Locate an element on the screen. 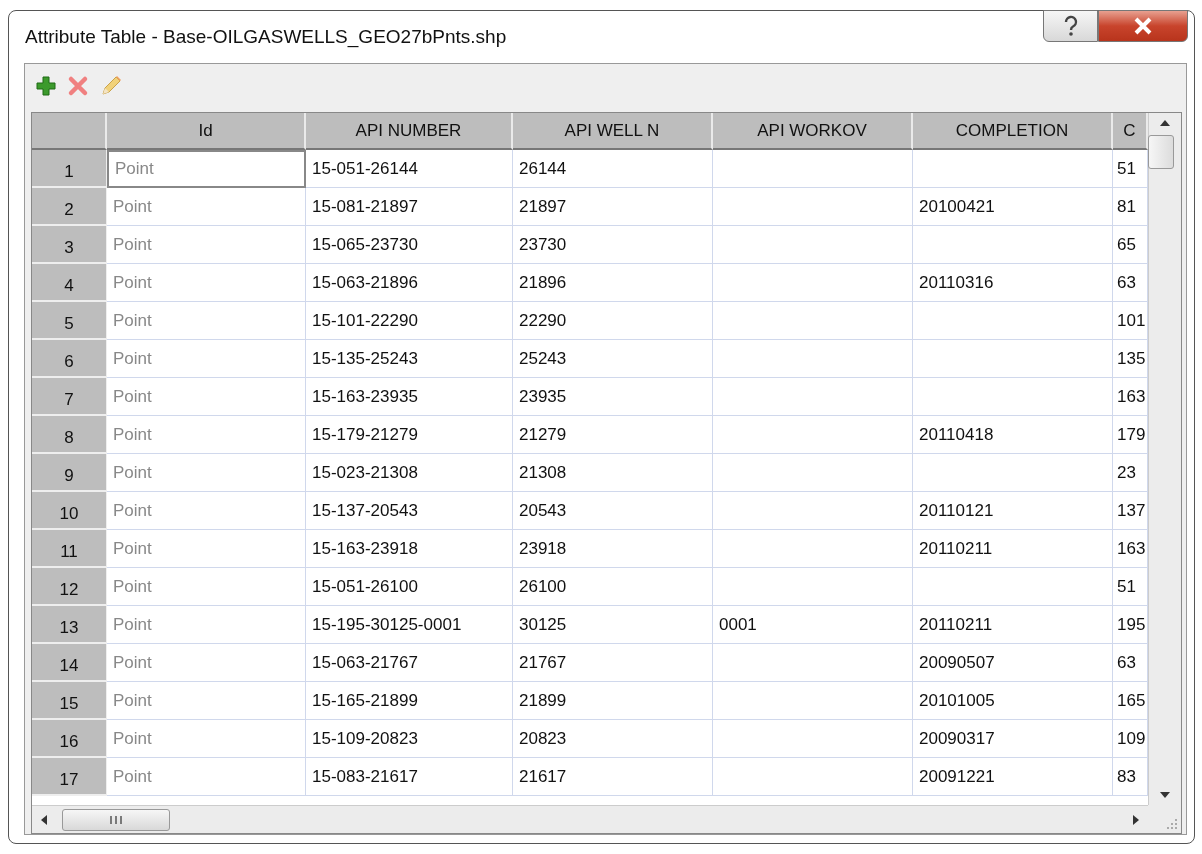  plus-icon is located at coordinates (46, 86).